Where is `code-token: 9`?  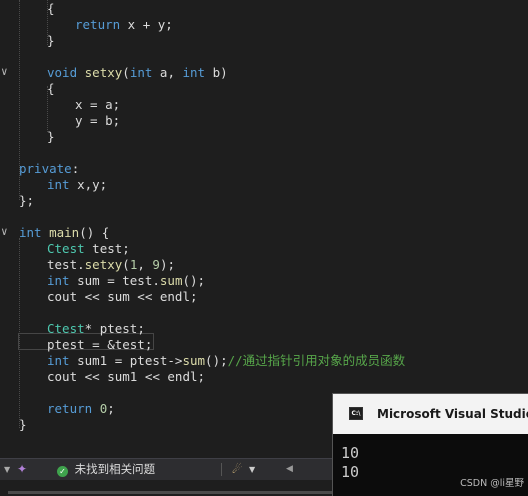
code-token: 9 is located at coordinates (156, 264).